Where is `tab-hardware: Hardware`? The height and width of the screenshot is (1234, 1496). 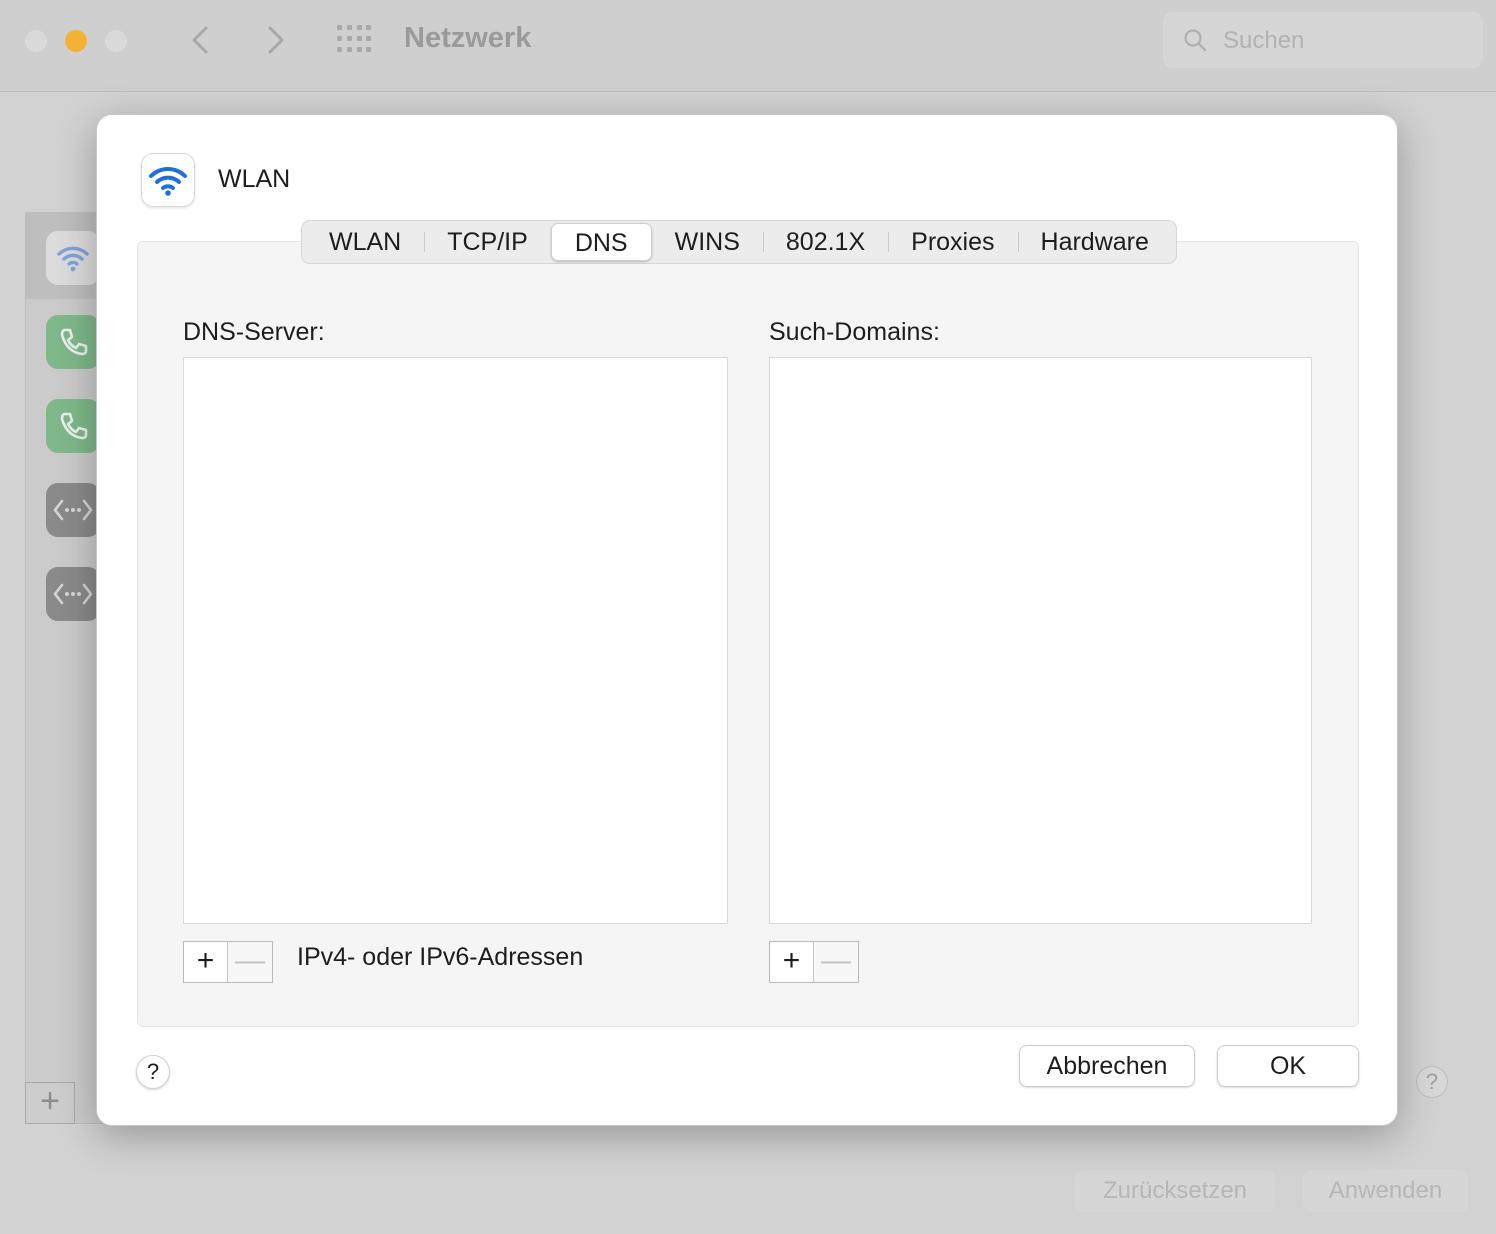 tab-hardware: Hardware is located at coordinates (1094, 242).